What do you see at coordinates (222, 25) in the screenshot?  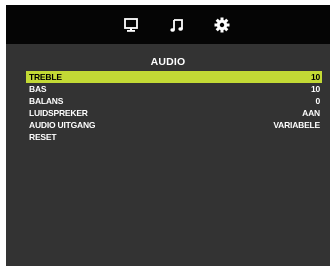 I see `gear-icon` at bounding box center [222, 25].